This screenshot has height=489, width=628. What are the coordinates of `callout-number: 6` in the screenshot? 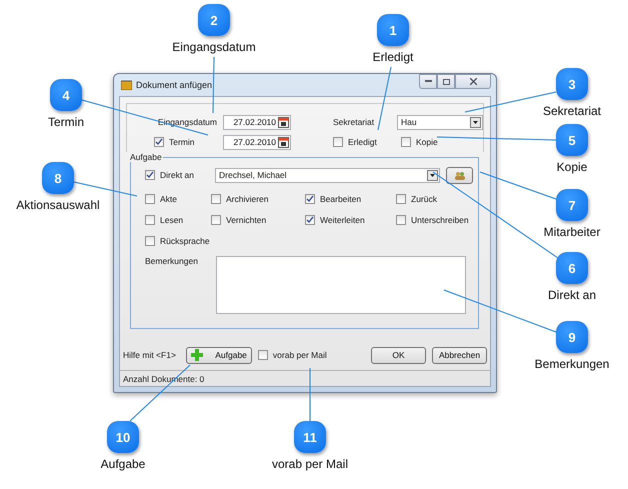 It's located at (572, 268).